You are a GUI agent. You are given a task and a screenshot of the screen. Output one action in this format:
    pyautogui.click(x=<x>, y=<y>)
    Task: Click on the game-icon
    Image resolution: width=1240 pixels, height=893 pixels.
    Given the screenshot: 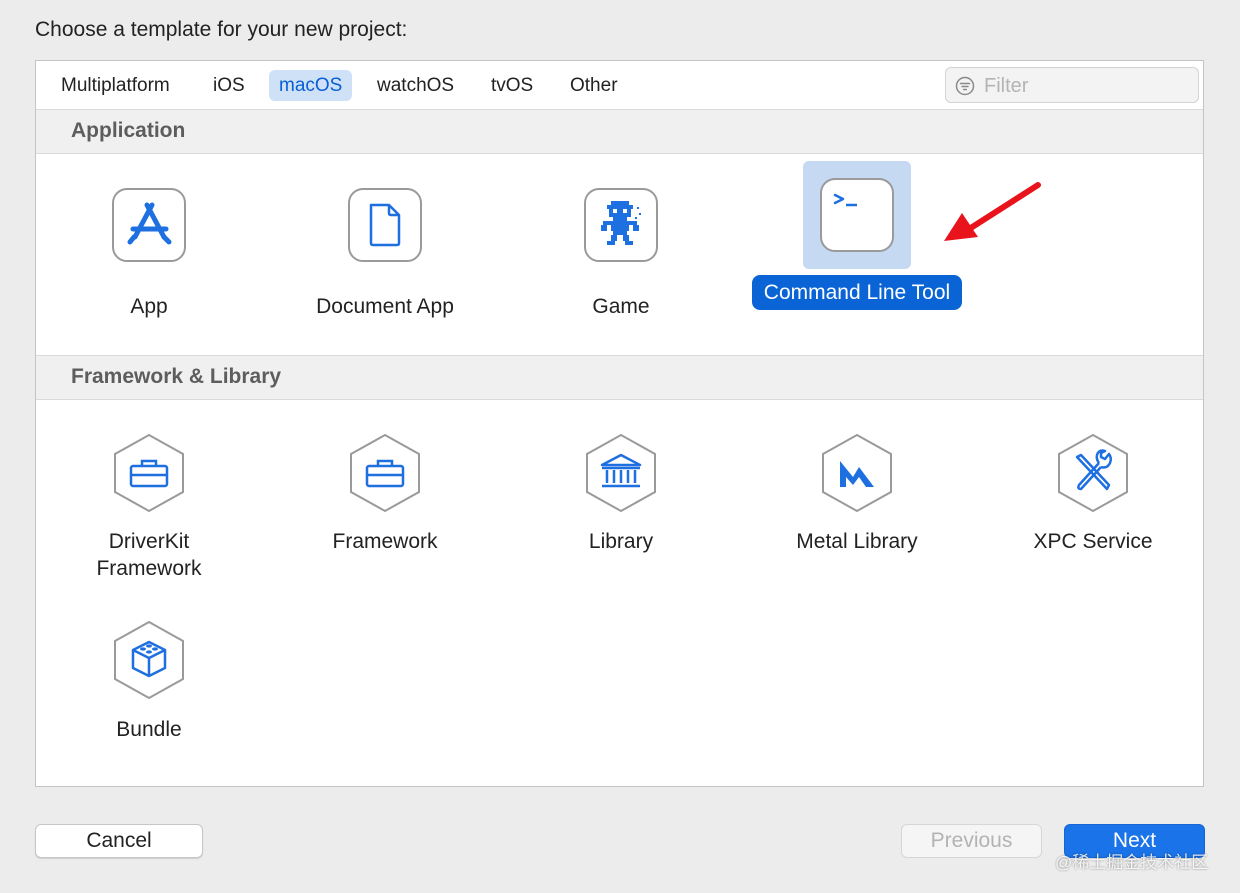 What is the action you would take?
    pyautogui.click(x=621, y=225)
    